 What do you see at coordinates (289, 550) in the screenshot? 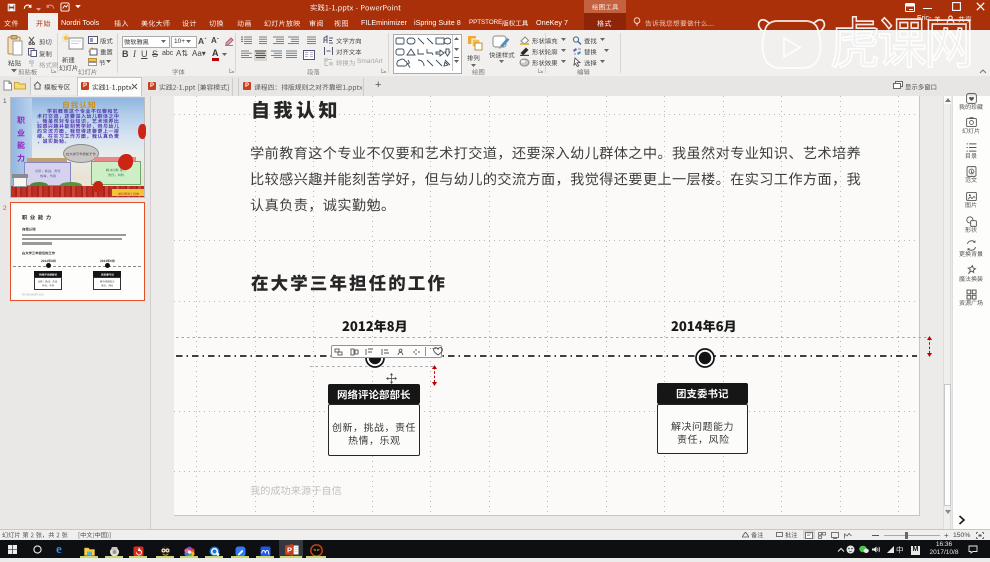
I see `svg-text: P` at bounding box center [289, 550].